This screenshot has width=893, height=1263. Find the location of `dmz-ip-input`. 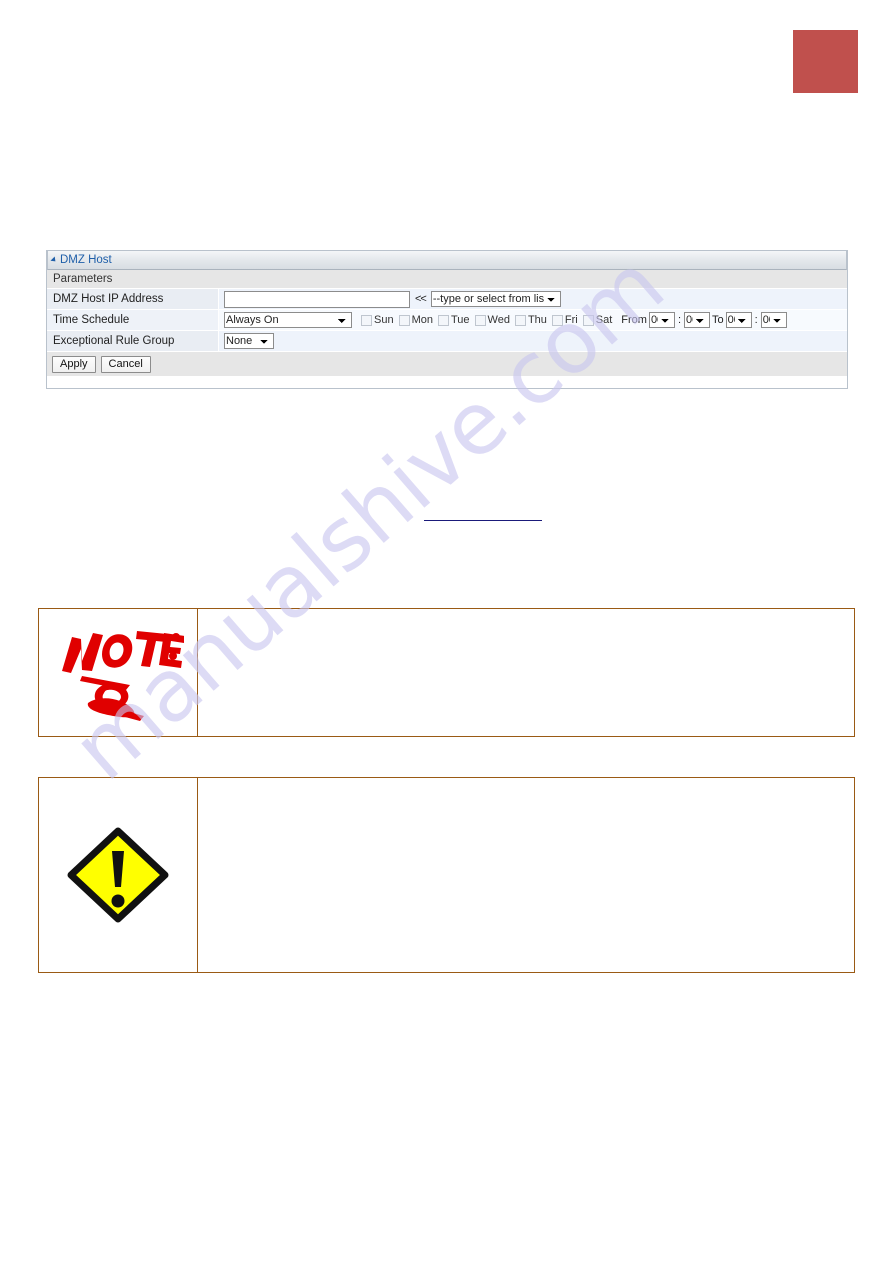

dmz-ip-input is located at coordinates (317, 299).